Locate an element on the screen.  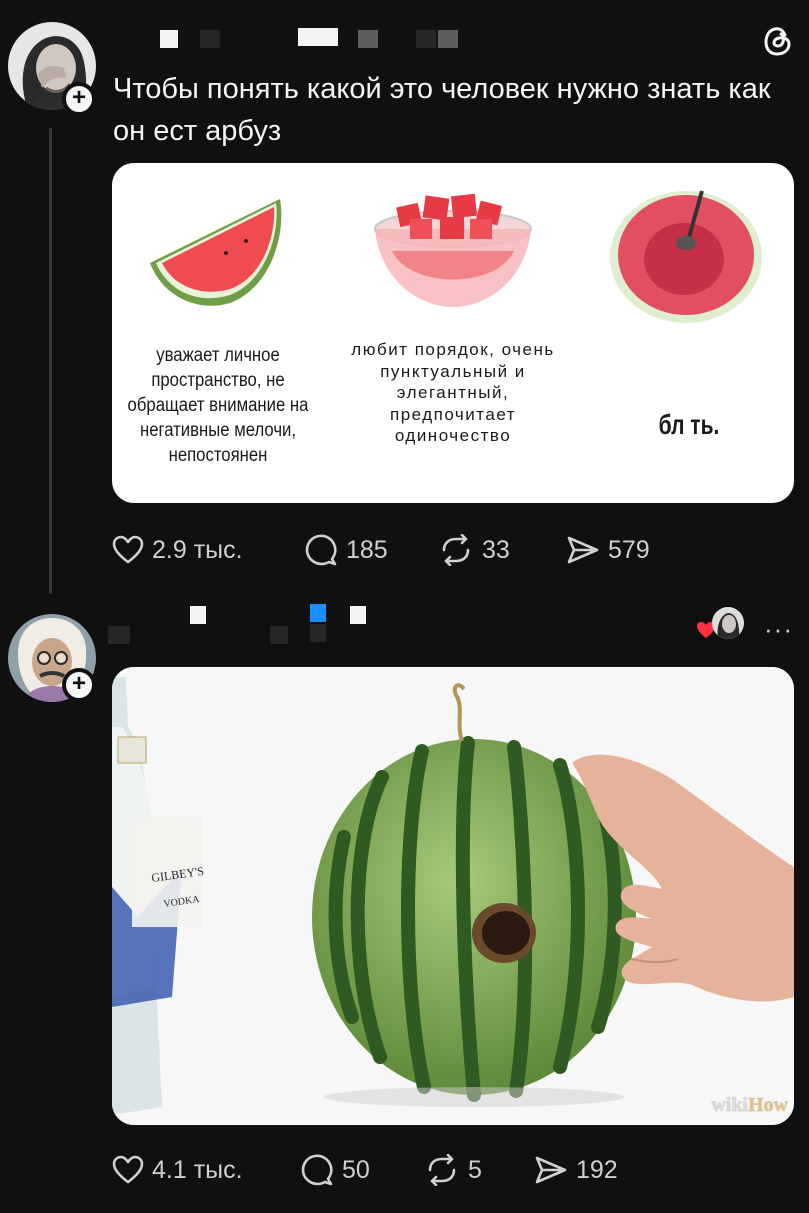
reply-button: 50 is located at coordinates (335, 1170).